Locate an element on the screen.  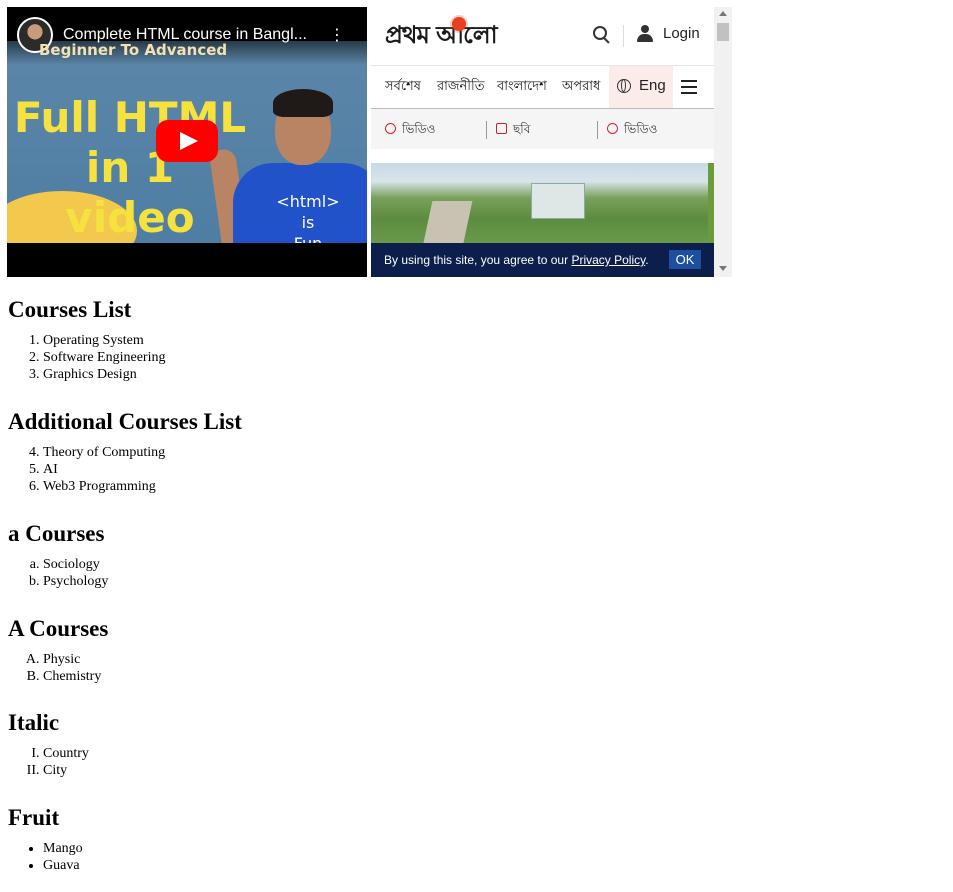
ordered-list: Theory of Computing AI Web3 Programming is located at coordinates (458, 469).